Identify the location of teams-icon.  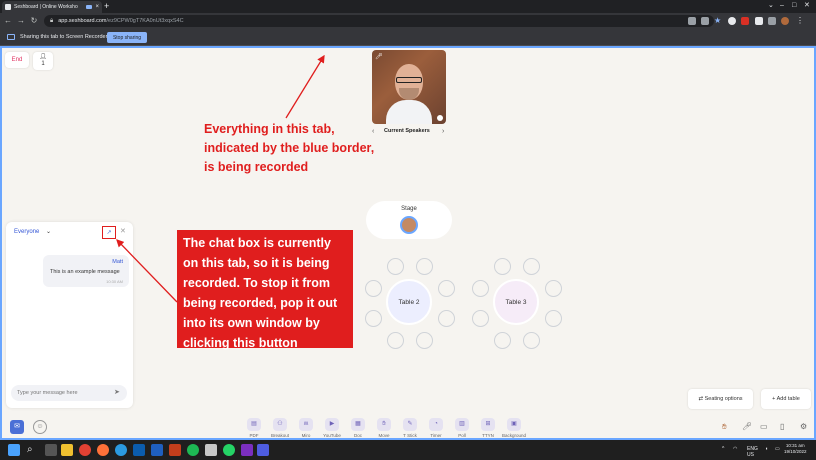
(263, 450).